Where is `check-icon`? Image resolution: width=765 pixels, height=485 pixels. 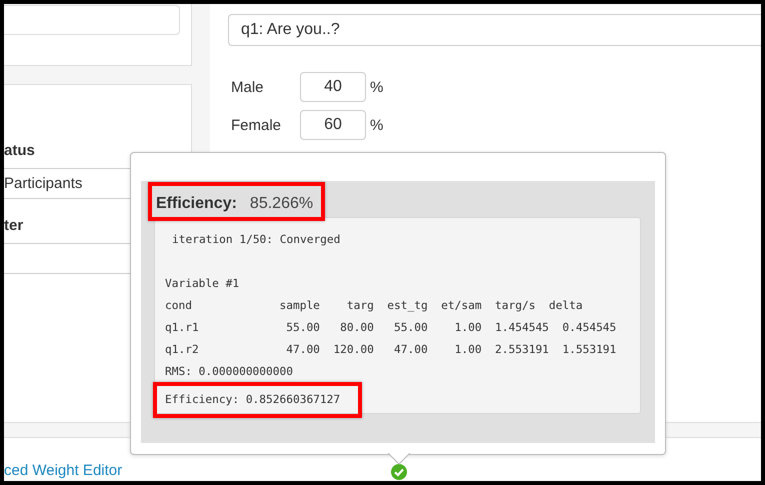
check-icon is located at coordinates (399, 472).